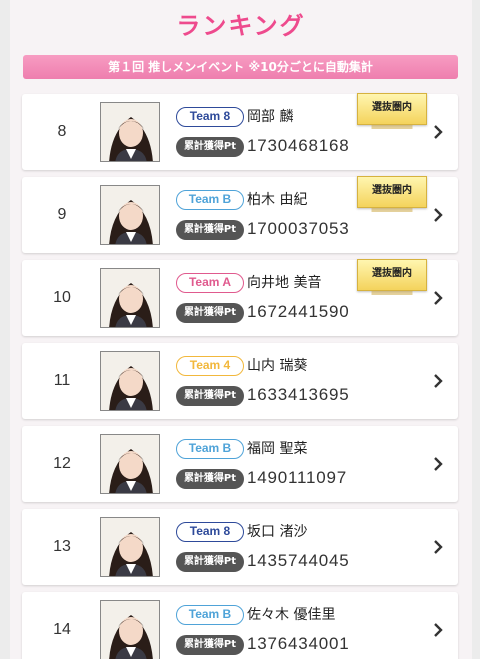 The image size is (480, 659). What do you see at coordinates (277, 532) in the screenshot?
I see `member-name: 坂口 渚沙` at bounding box center [277, 532].